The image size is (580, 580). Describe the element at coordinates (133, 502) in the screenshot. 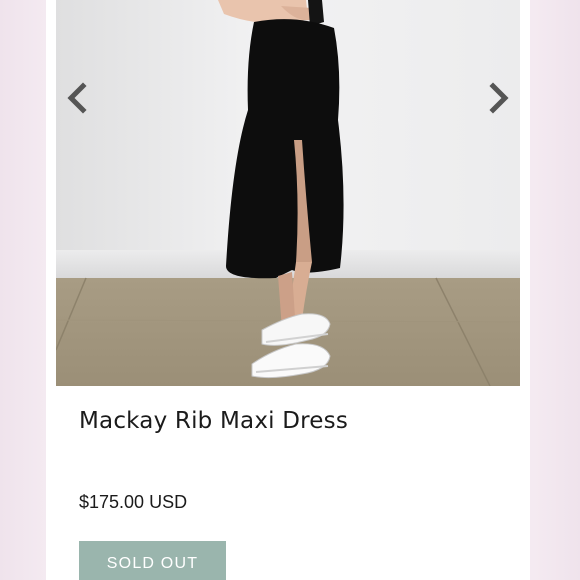

I see `product-price: $175.00 USD` at that location.